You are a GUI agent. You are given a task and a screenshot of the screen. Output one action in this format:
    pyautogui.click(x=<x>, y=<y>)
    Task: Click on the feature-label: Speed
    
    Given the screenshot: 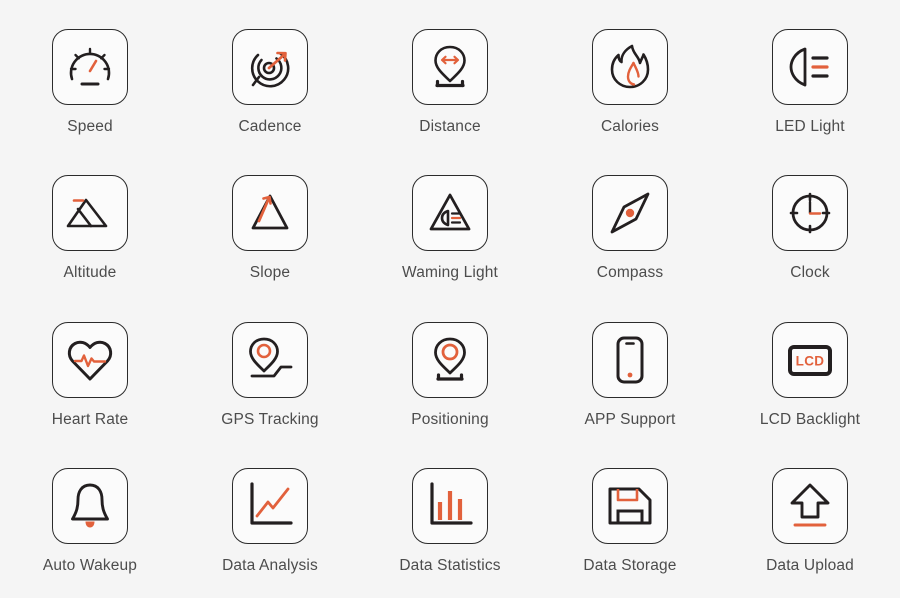 What is the action you would take?
    pyautogui.click(x=90, y=126)
    